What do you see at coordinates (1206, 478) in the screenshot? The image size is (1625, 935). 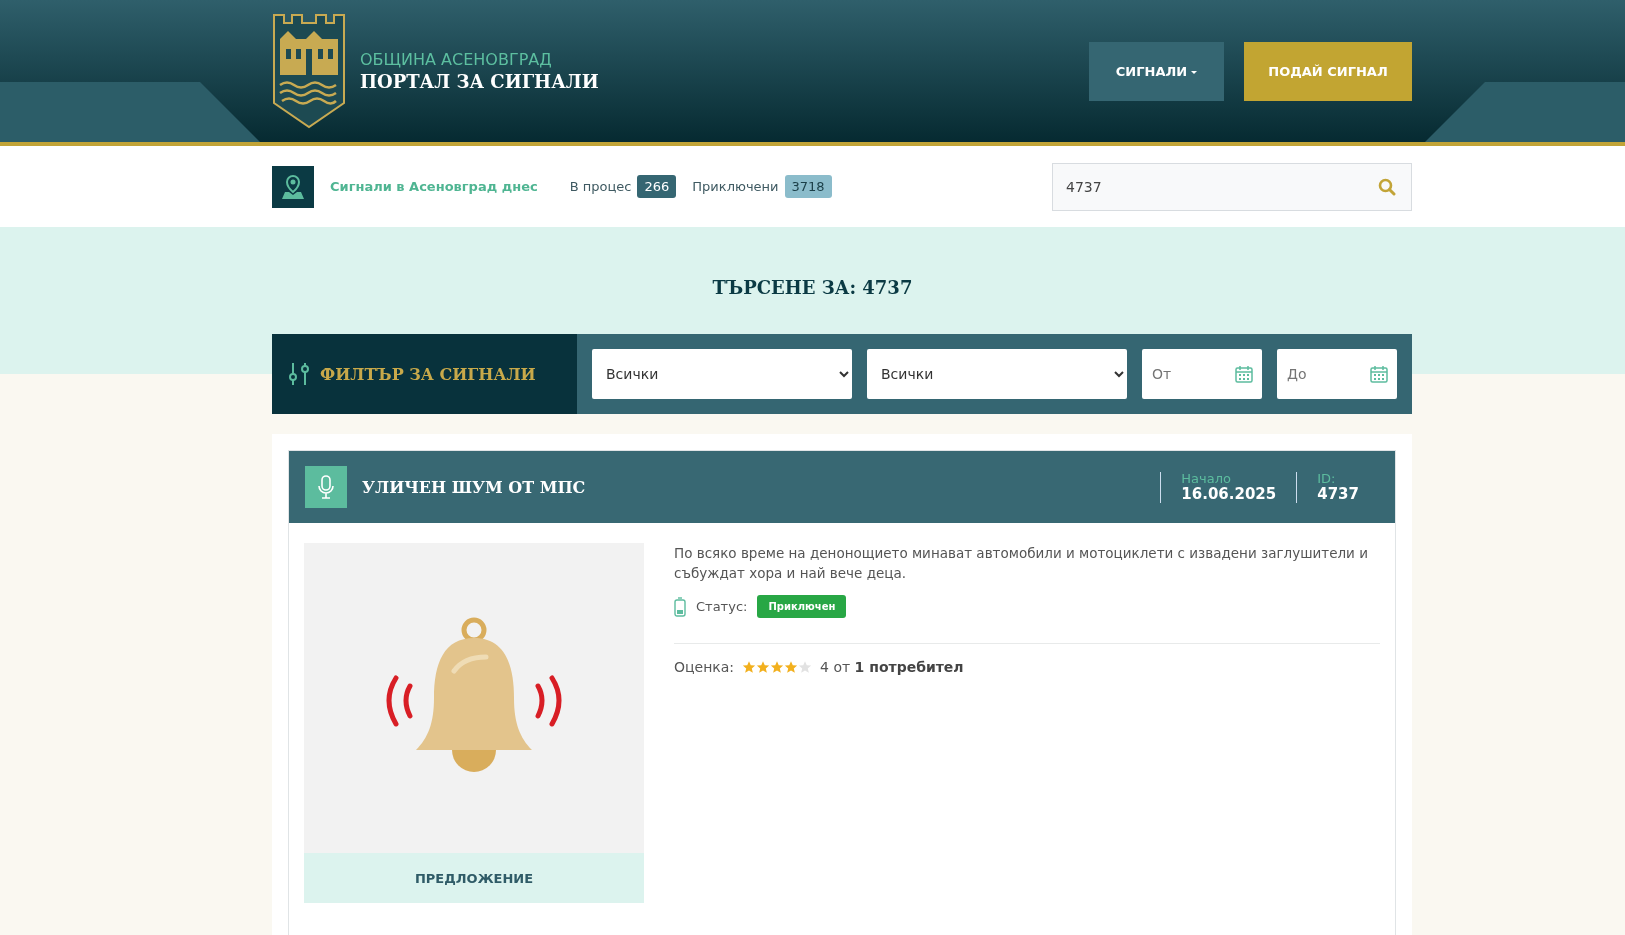 I see `start-label: Начало` at bounding box center [1206, 478].